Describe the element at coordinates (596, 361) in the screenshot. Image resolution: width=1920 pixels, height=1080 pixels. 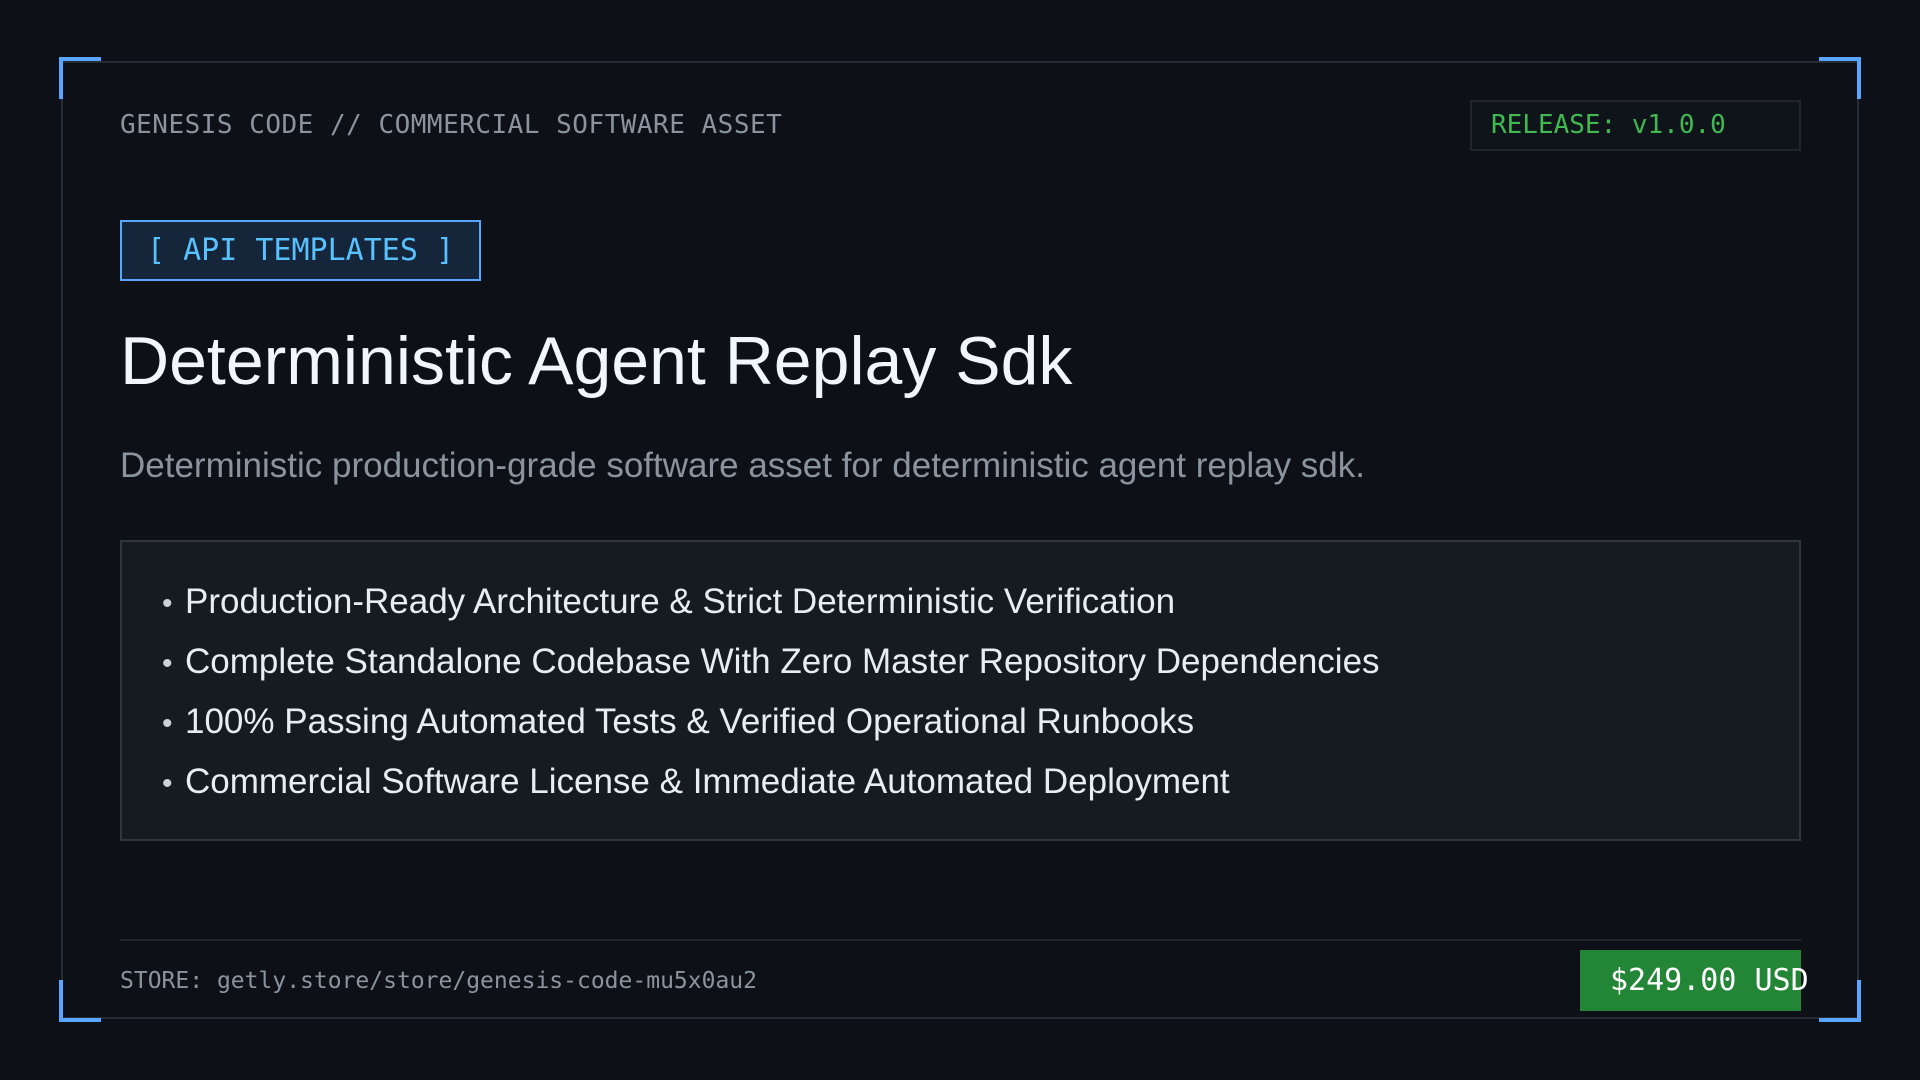
I see `product-title: Deterministic Agent Replay Sdk` at that location.